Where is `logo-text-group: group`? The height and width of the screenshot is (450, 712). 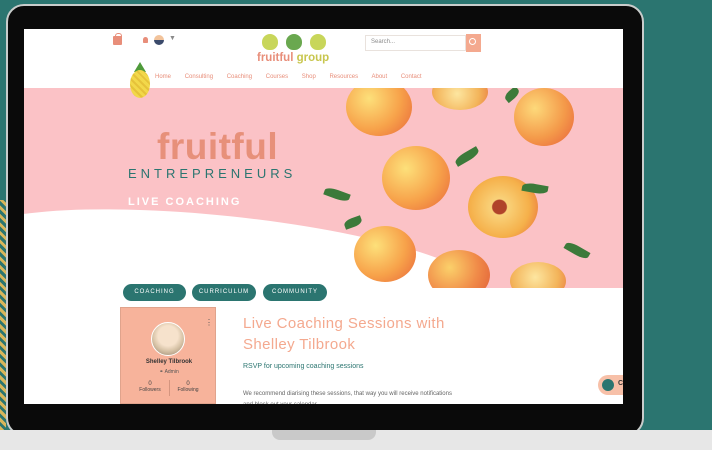
logo-text-group: group is located at coordinates (313, 58).